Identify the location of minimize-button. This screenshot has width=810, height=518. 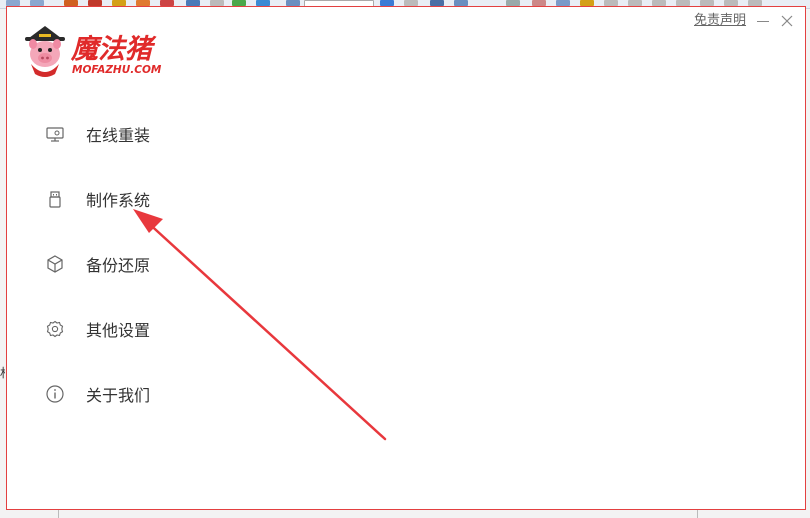
(763, 21).